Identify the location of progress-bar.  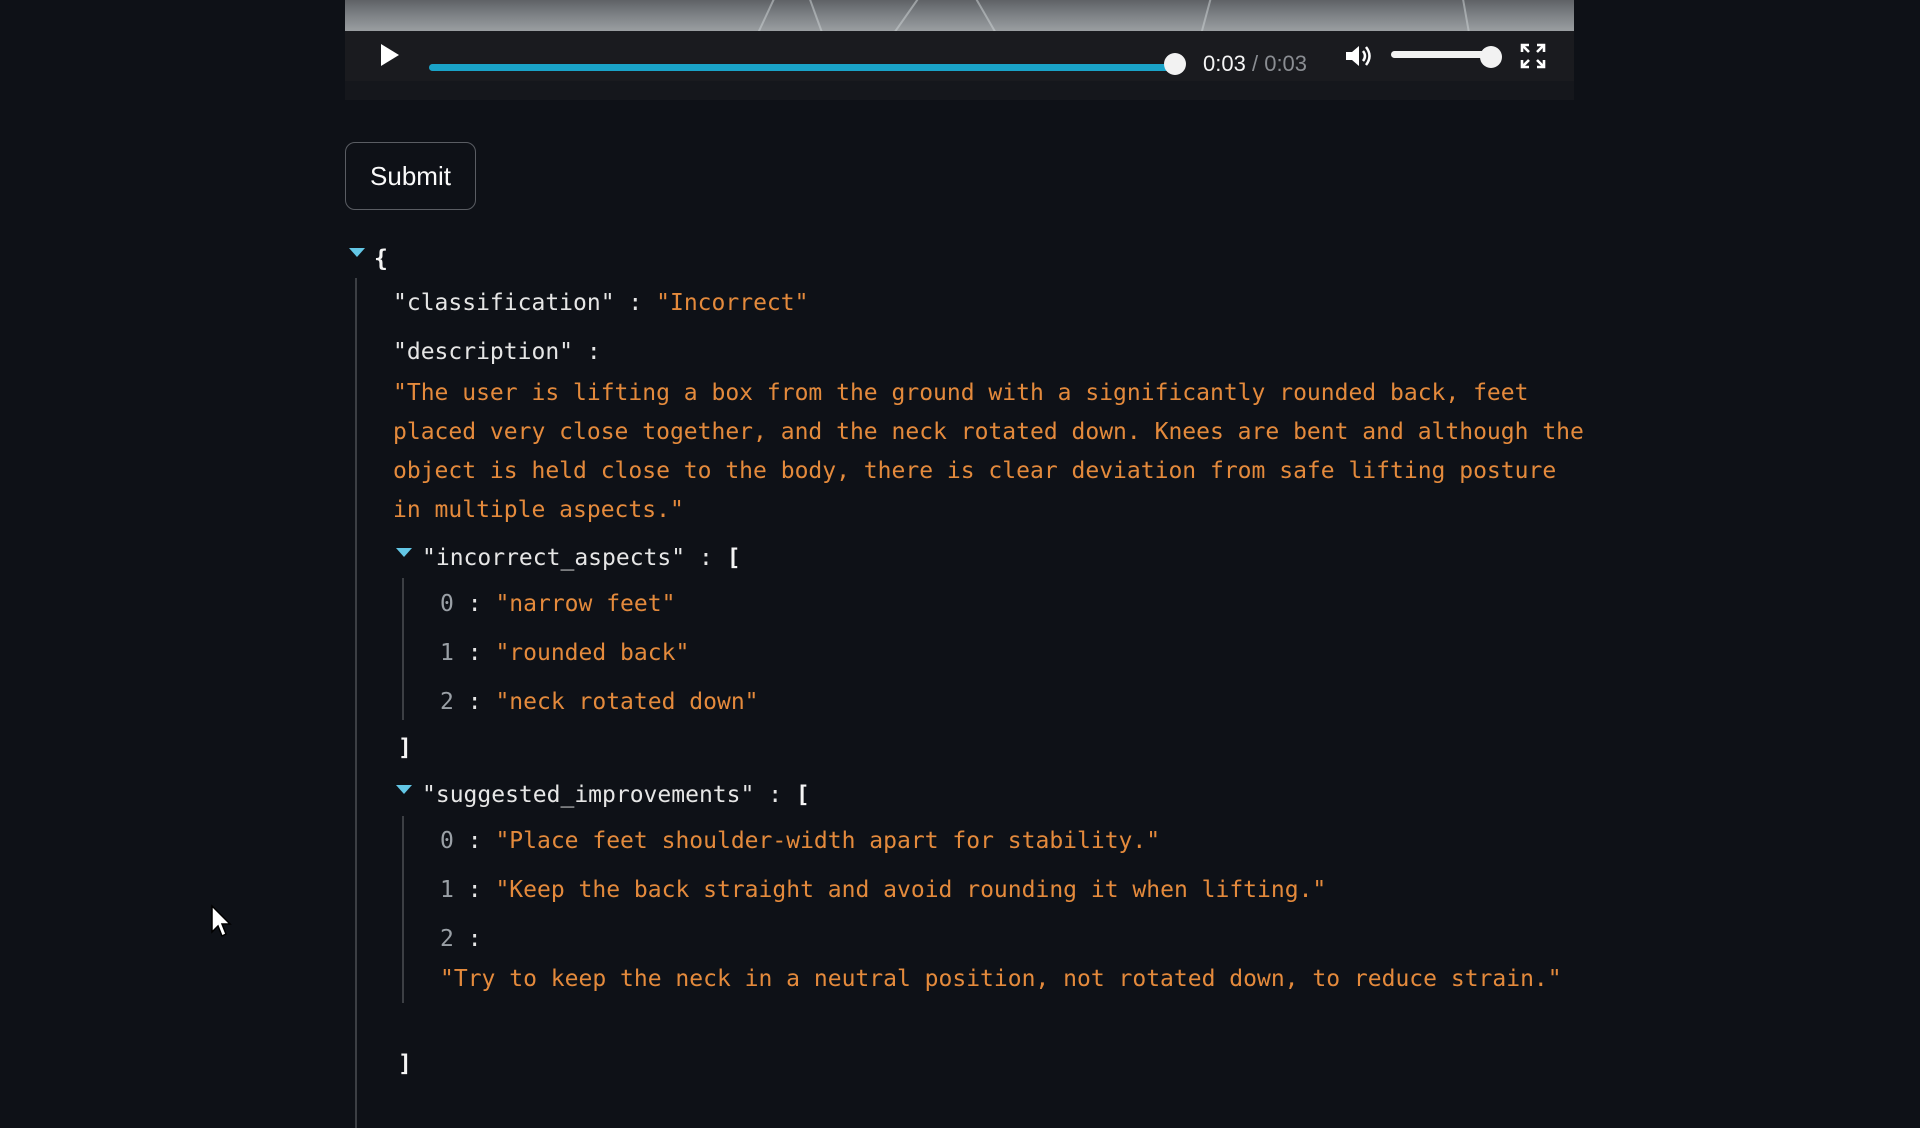
(802, 67).